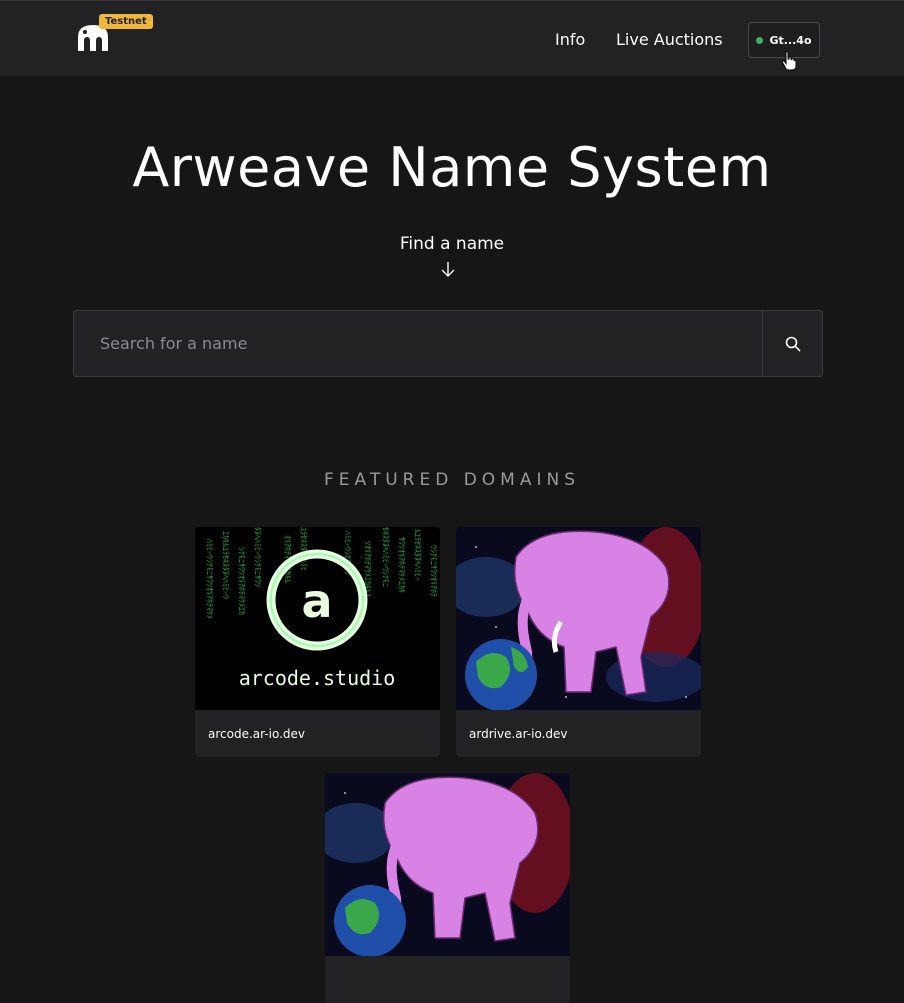 This screenshot has width=904, height=1003. I want to click on page-title: Arweave Name System, so click(452, 167).